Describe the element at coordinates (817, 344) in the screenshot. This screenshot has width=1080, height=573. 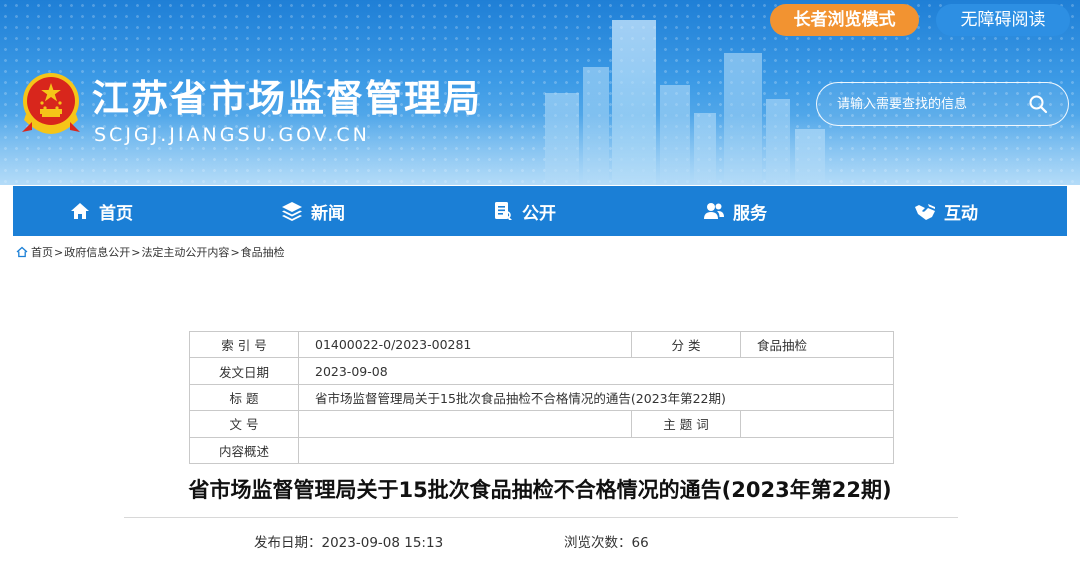
I see `category-value: 食品抽检` at that location.